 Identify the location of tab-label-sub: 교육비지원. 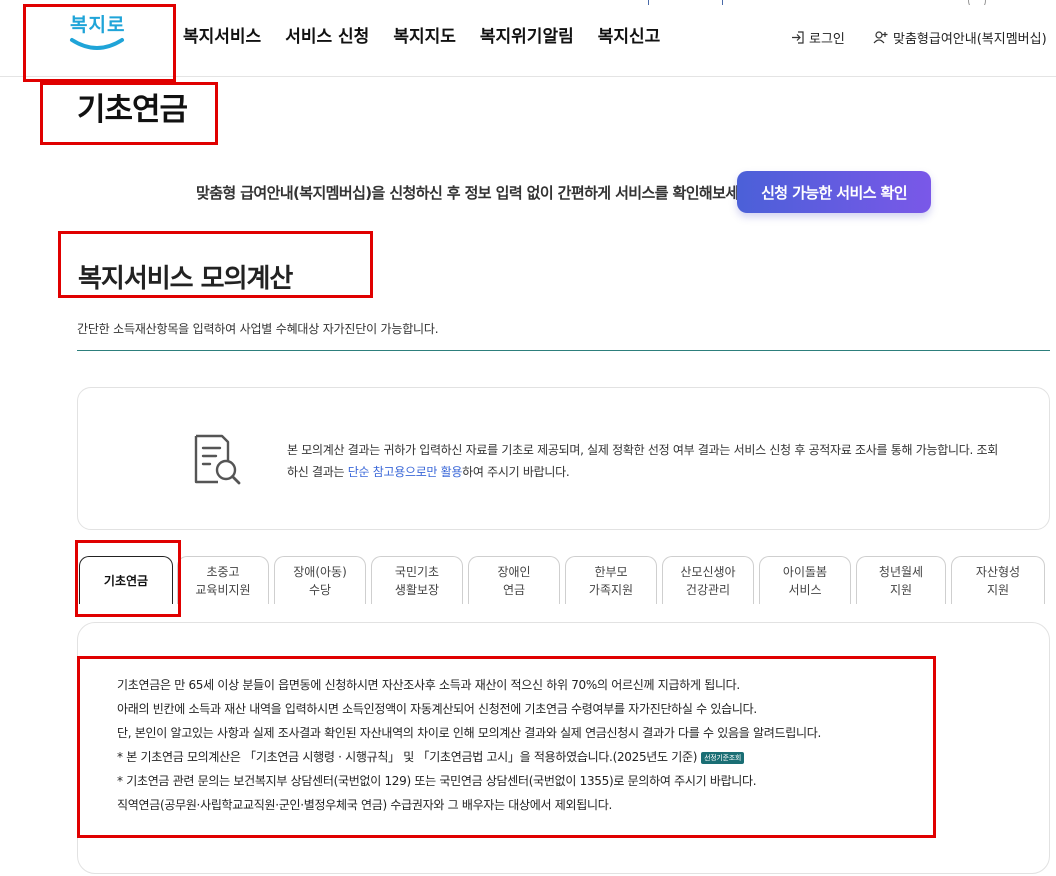
(223, 589).